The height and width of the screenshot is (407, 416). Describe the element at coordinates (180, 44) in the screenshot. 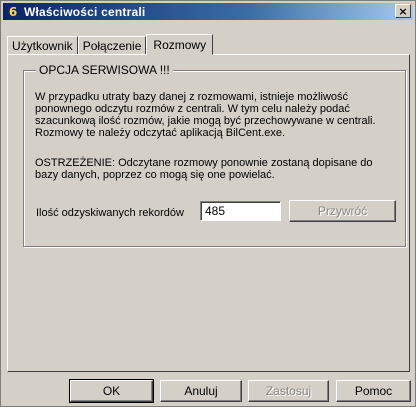

I see `tab-calls: Rozmowy` at that location.